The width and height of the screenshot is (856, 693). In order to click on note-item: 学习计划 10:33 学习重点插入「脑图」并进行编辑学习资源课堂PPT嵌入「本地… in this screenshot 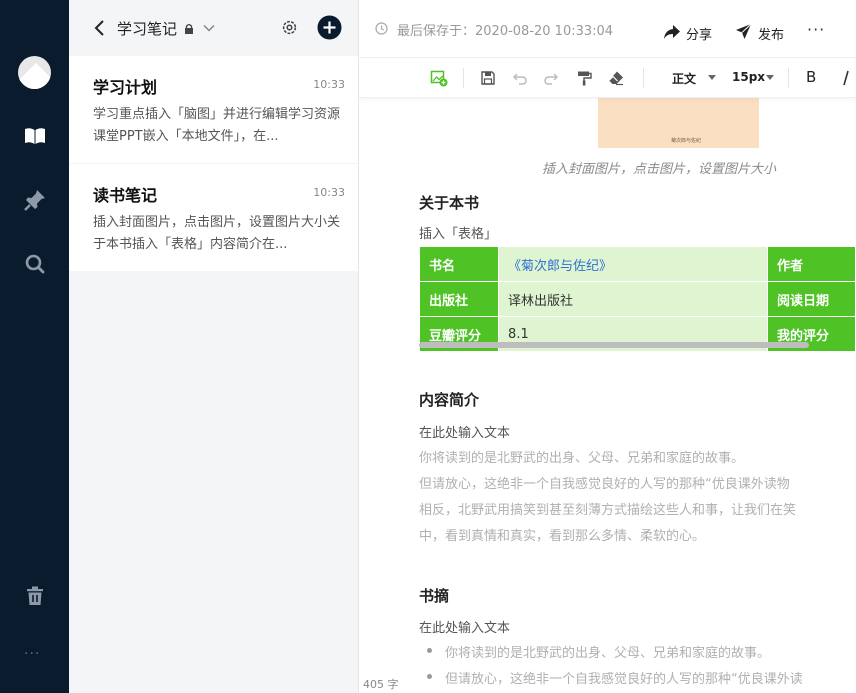, I will do `click(213, 109)`.